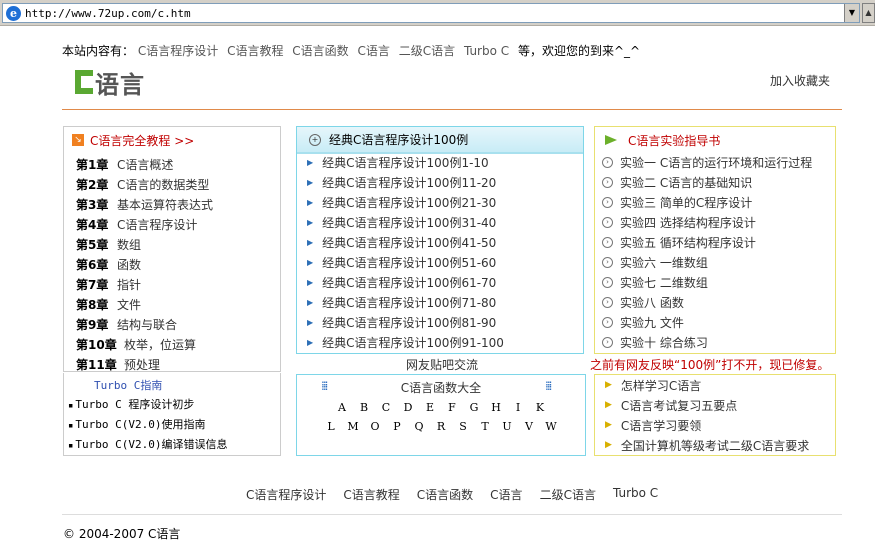 This screenshot has height=540, width=875. Describe the element at coordinates (688, 222) in the screenshot. I see `lab-label: 实验四 选择结构程序设计` at that location.